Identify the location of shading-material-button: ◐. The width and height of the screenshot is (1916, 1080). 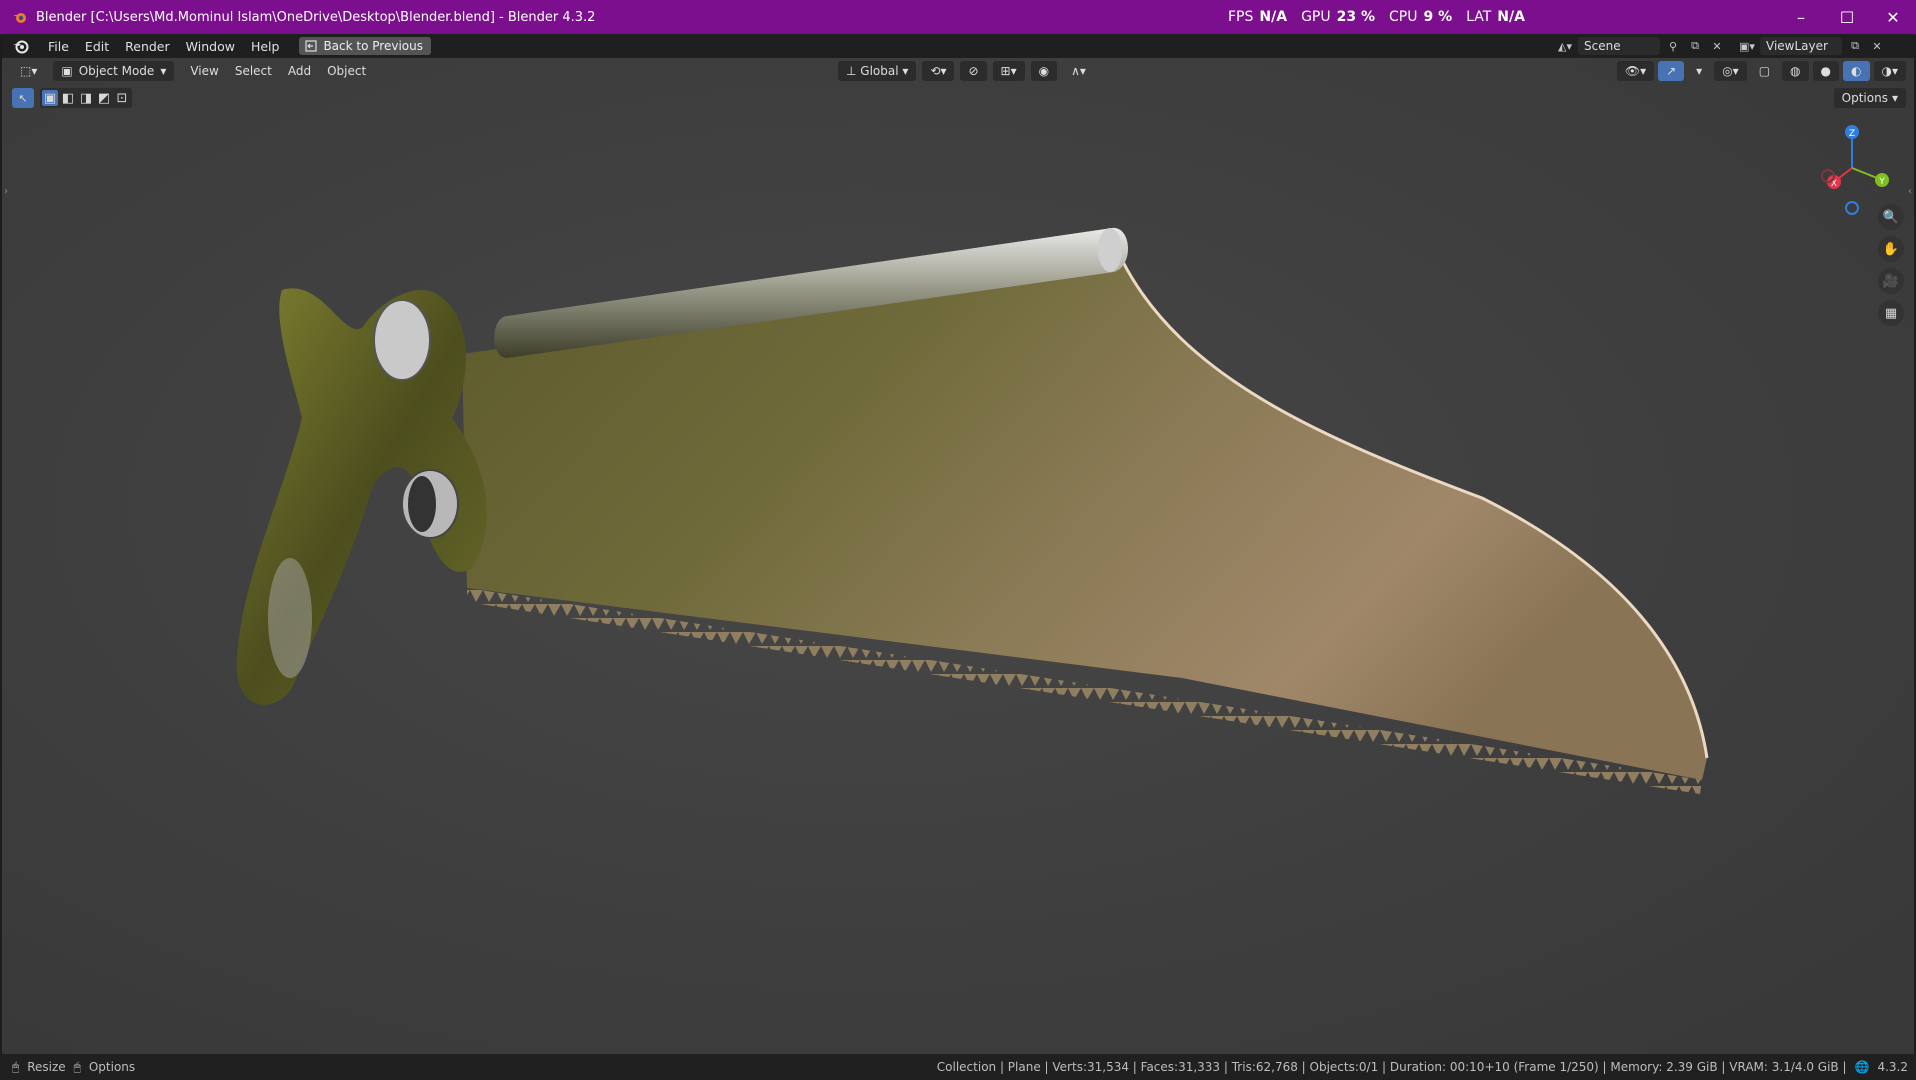
(1856, 71).